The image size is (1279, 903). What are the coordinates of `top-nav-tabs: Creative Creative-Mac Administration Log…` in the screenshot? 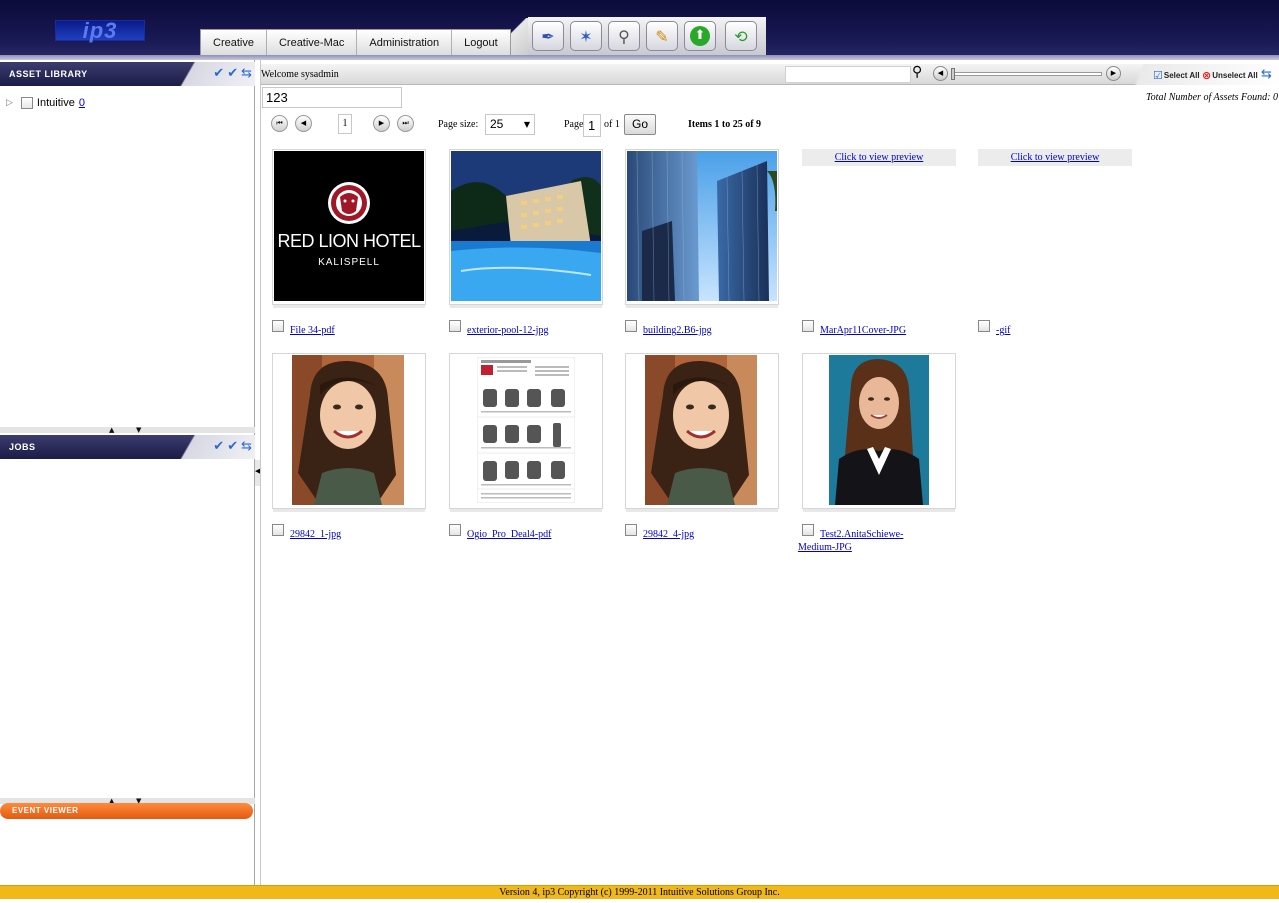 It's located at (355, 43).